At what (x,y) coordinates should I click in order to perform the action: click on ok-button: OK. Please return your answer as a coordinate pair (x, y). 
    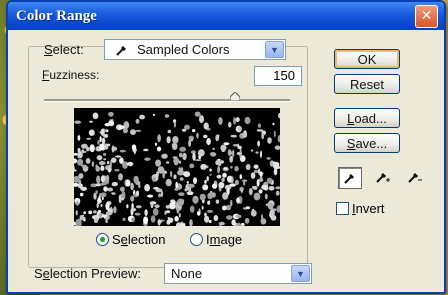
    Looking at the image, I should click on (367, 59).